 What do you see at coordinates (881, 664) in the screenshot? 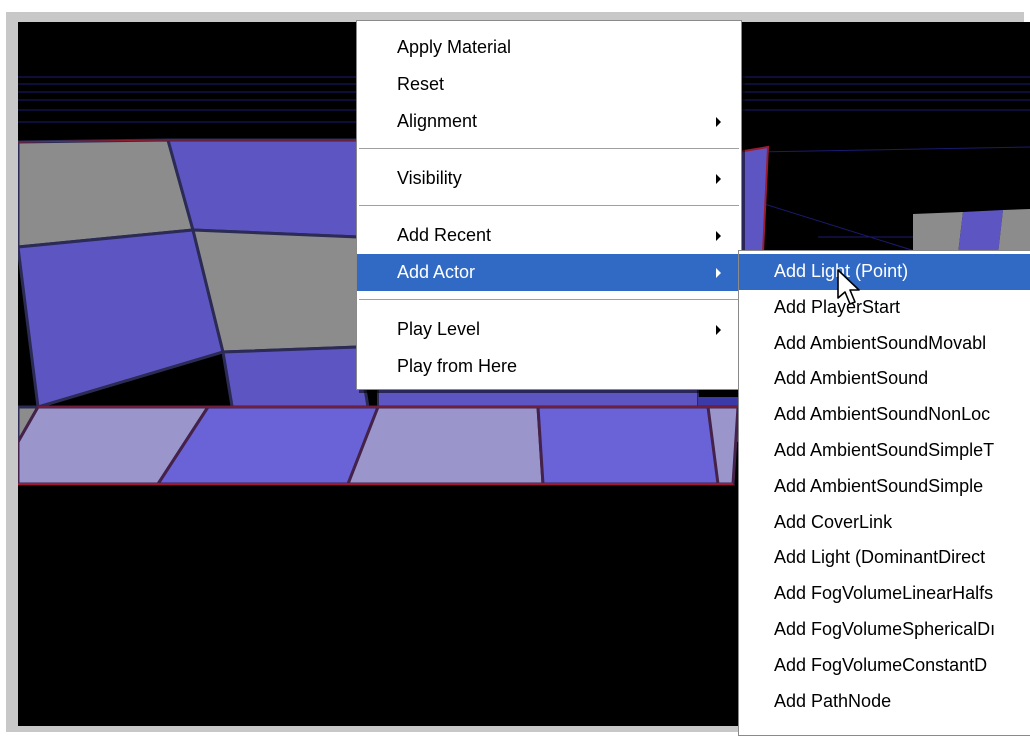
I see `submenu-item-label: Add FogVolumeConstantD` at bounding box center [881, 664].